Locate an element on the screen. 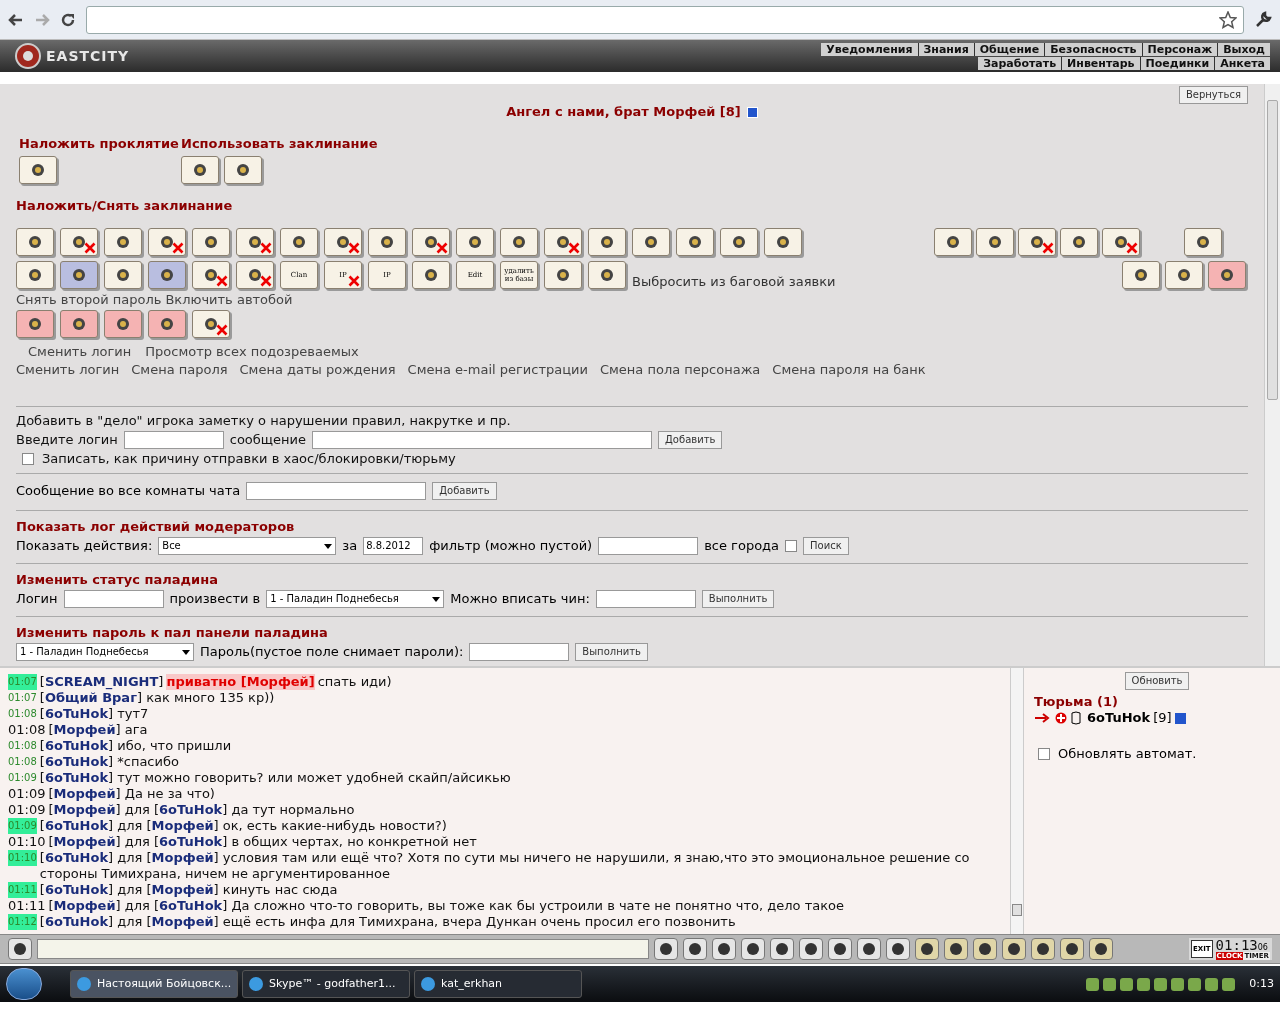 This screenshot has height=1024, width=1280. scrollbar is located at coordinates (1272, 375).